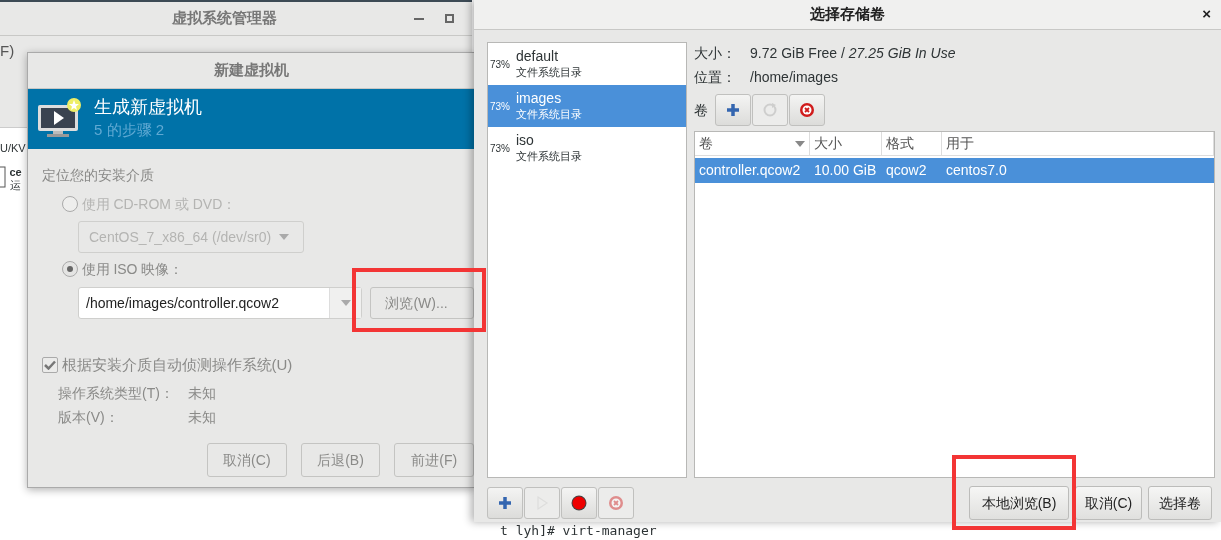 Image resolution: width=1221 pixels, height=540 pixels. What do you see at coordinates (1108, 503) in the screenshot?
I see `dialog-button: 取消(C)` at bounding box center [1108, 503].